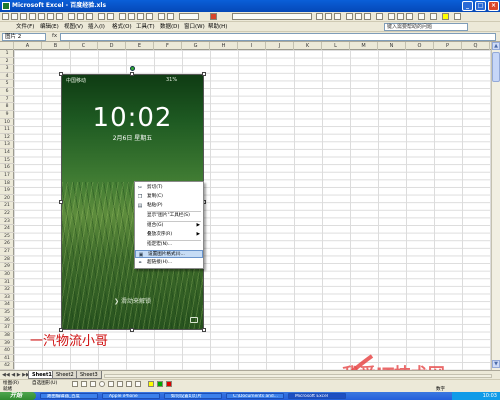  Describe the element at coordinates (122, 16) in the screenshot. I see `hyperlink-toolbar-icon` at that location.